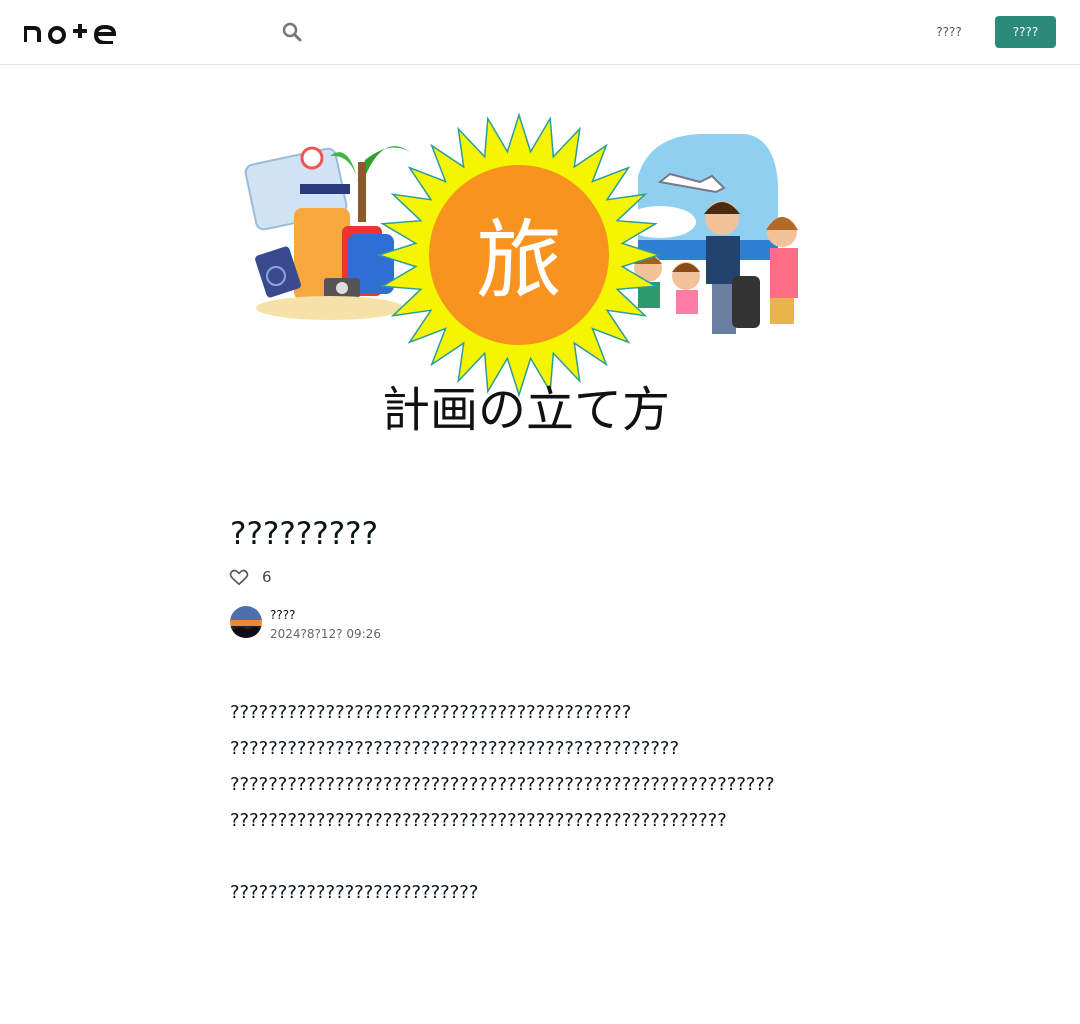 This screenshot has height=1024, width=1080. What do you see at coordinates (282, 615) in the screenshot?
I see `author-name: ????` at bounding box center [282, 615].